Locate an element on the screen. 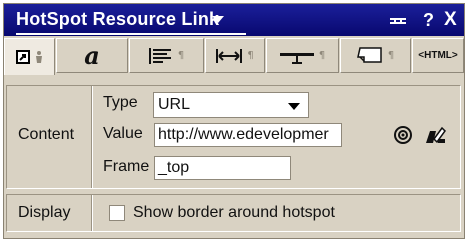 The height and width of the screenshot is (243, 470). text-style-icon: a is located at coordinates (92, 55).